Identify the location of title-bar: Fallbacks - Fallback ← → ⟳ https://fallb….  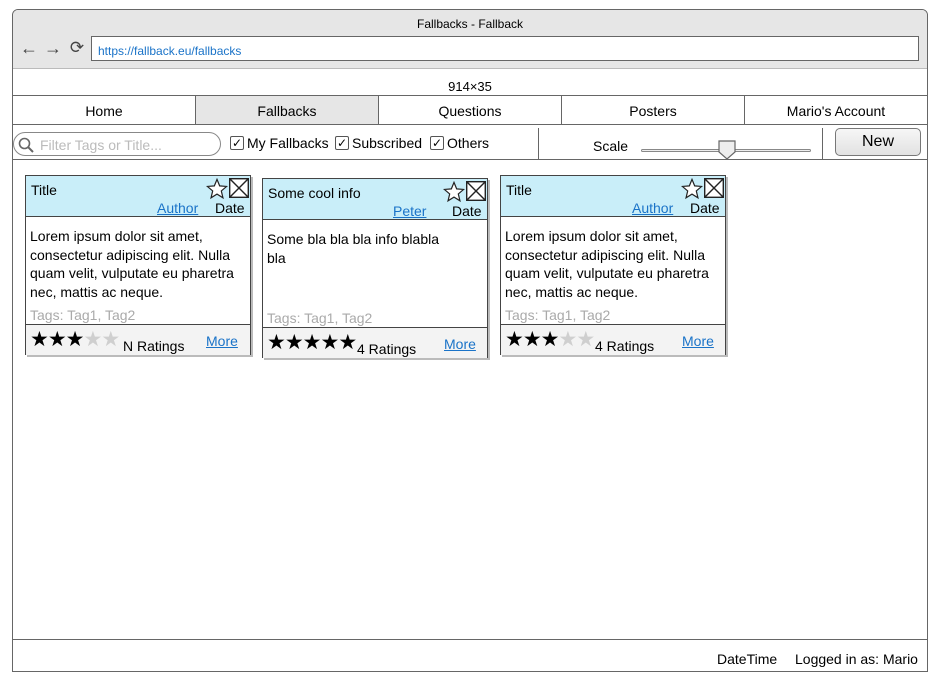
(470, 39).